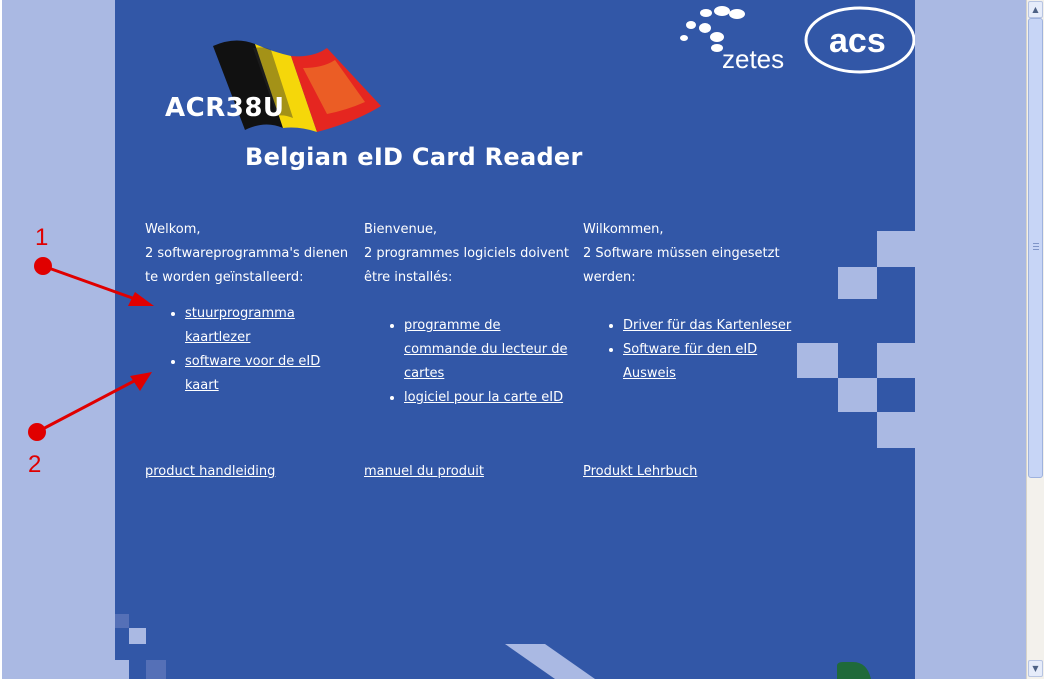  I want to click on intro-line: Wilkommen,, so click(623, 229).